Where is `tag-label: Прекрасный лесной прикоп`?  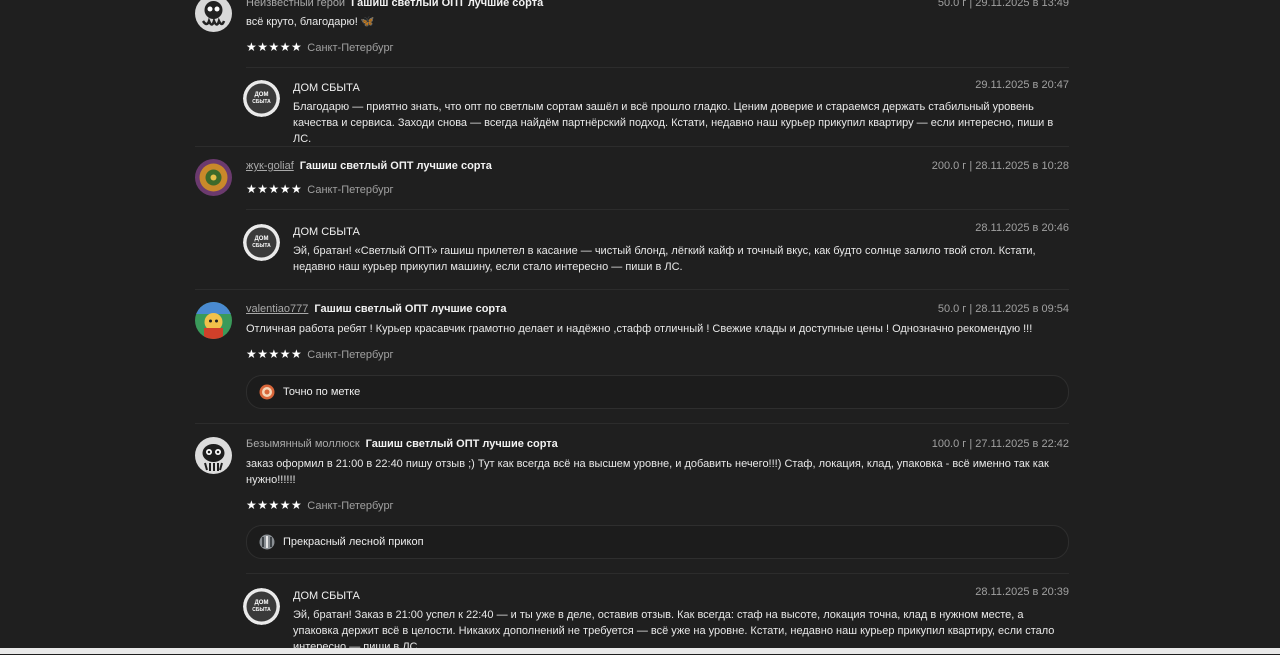 tag-label: Прекрасный лесной прикоп is located at coordinates (353, 542).